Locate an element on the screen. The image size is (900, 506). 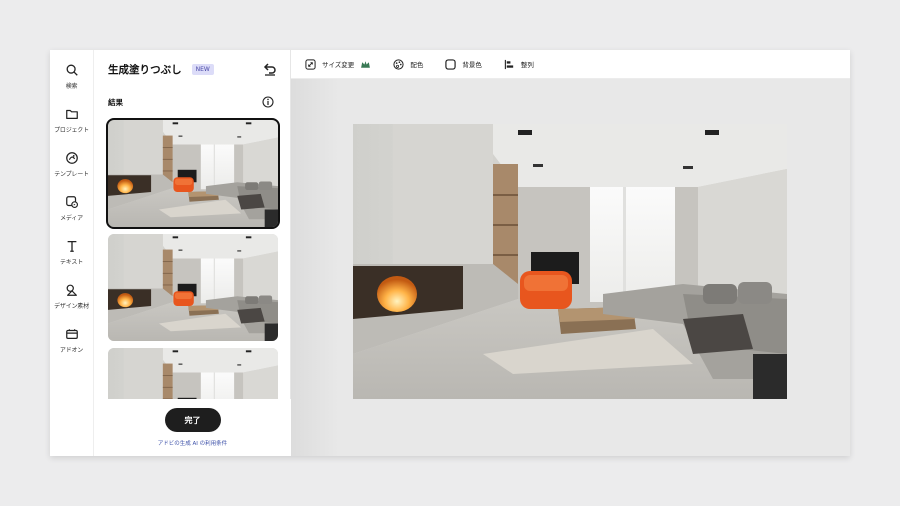
info-icon is located at coordinates (268, 102).